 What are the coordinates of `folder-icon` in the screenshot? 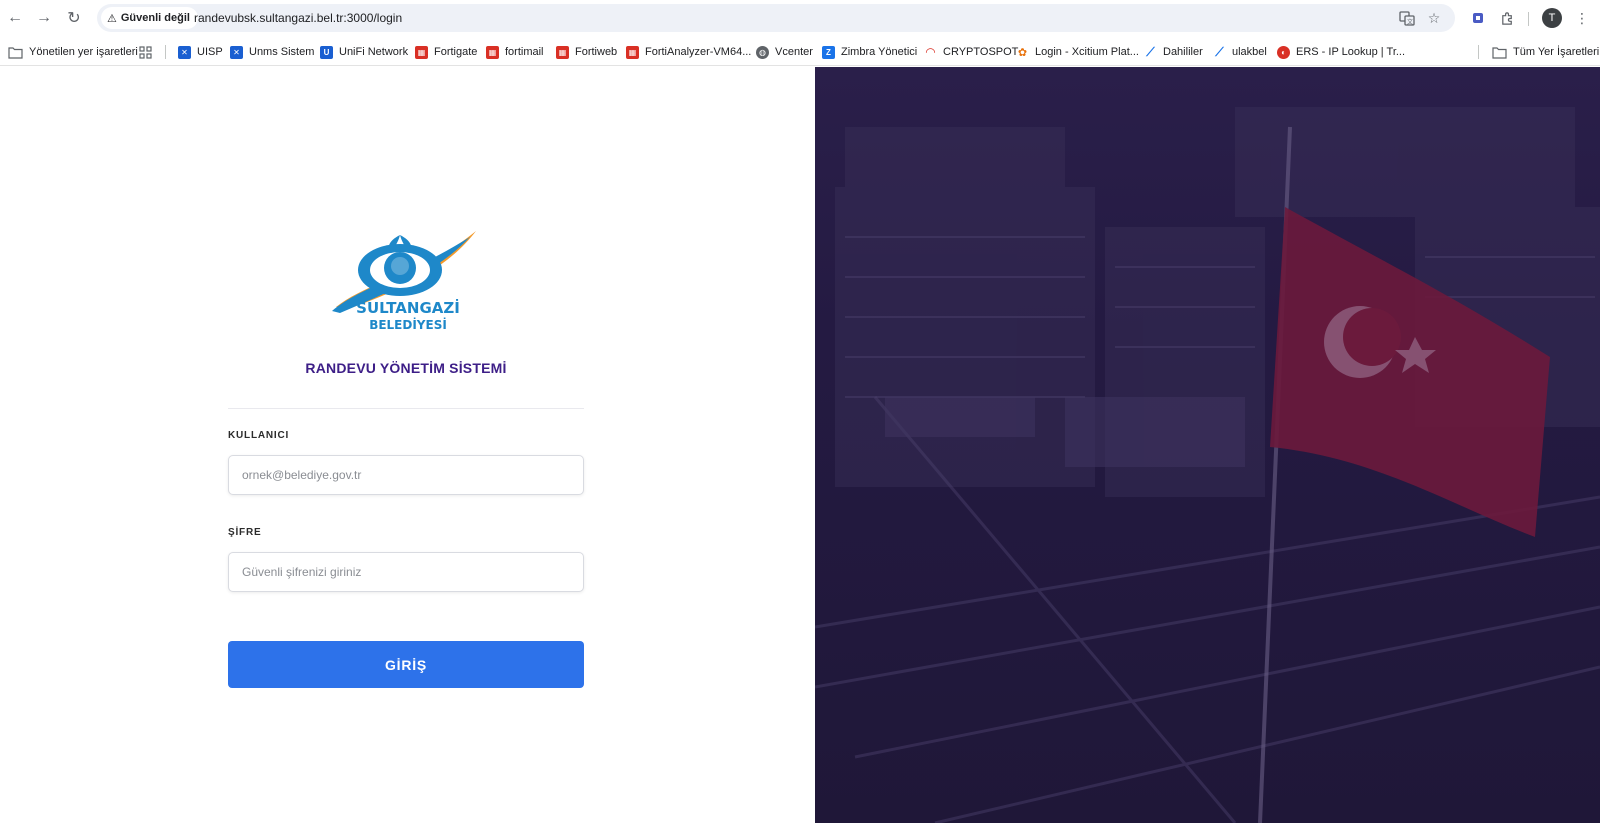 It's located at (1499, 52).